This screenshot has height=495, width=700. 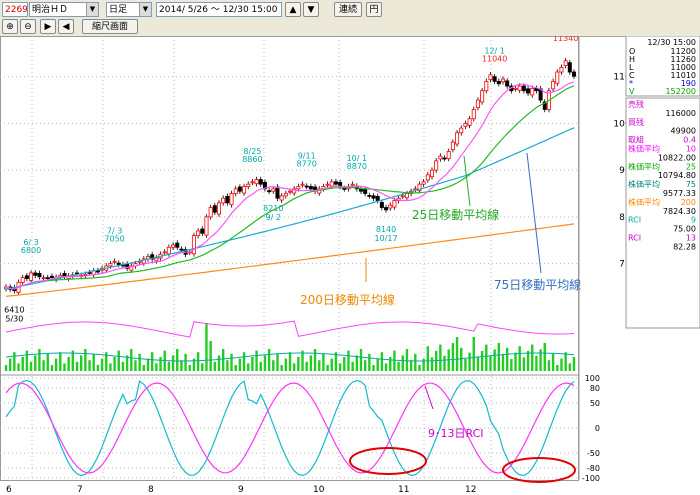 I want to click on stock-name-dropdown-icon: ▼, so click(x=92, y=9).